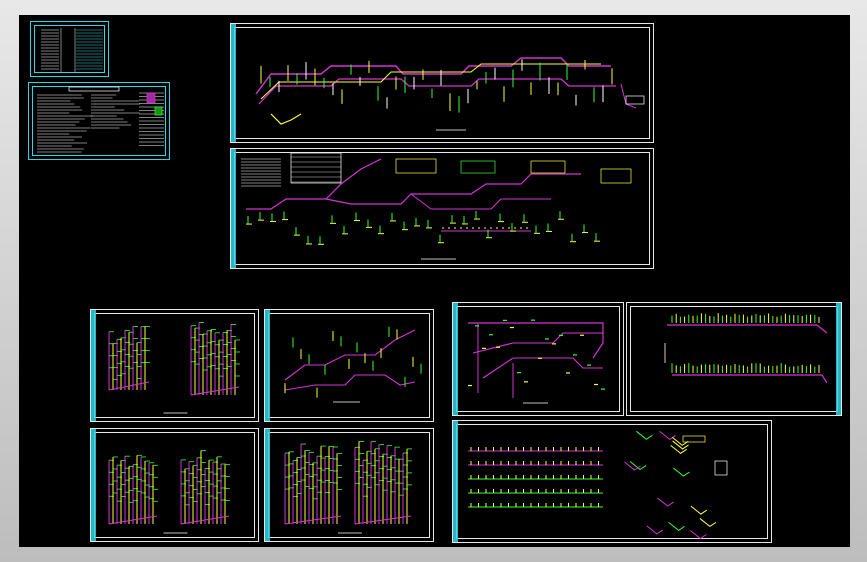  I want to click on sheet-riser-d, so click(349, 485).